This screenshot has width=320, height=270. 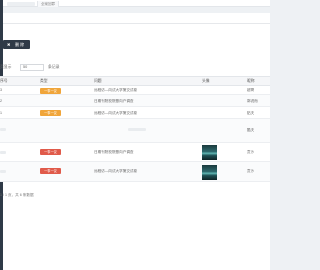 I want to click on delete-button: ✖ 删 除, so click(x=16, y=44).